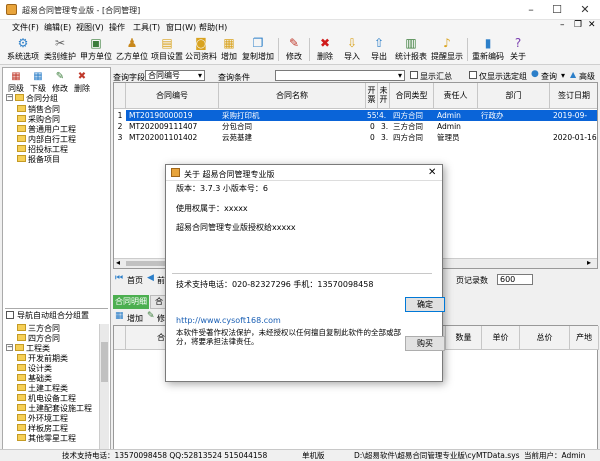 The width and height of the screenshot is (600, 461). I want to click on reminder-button: ♪ 提醒显示, so click(447, 49).